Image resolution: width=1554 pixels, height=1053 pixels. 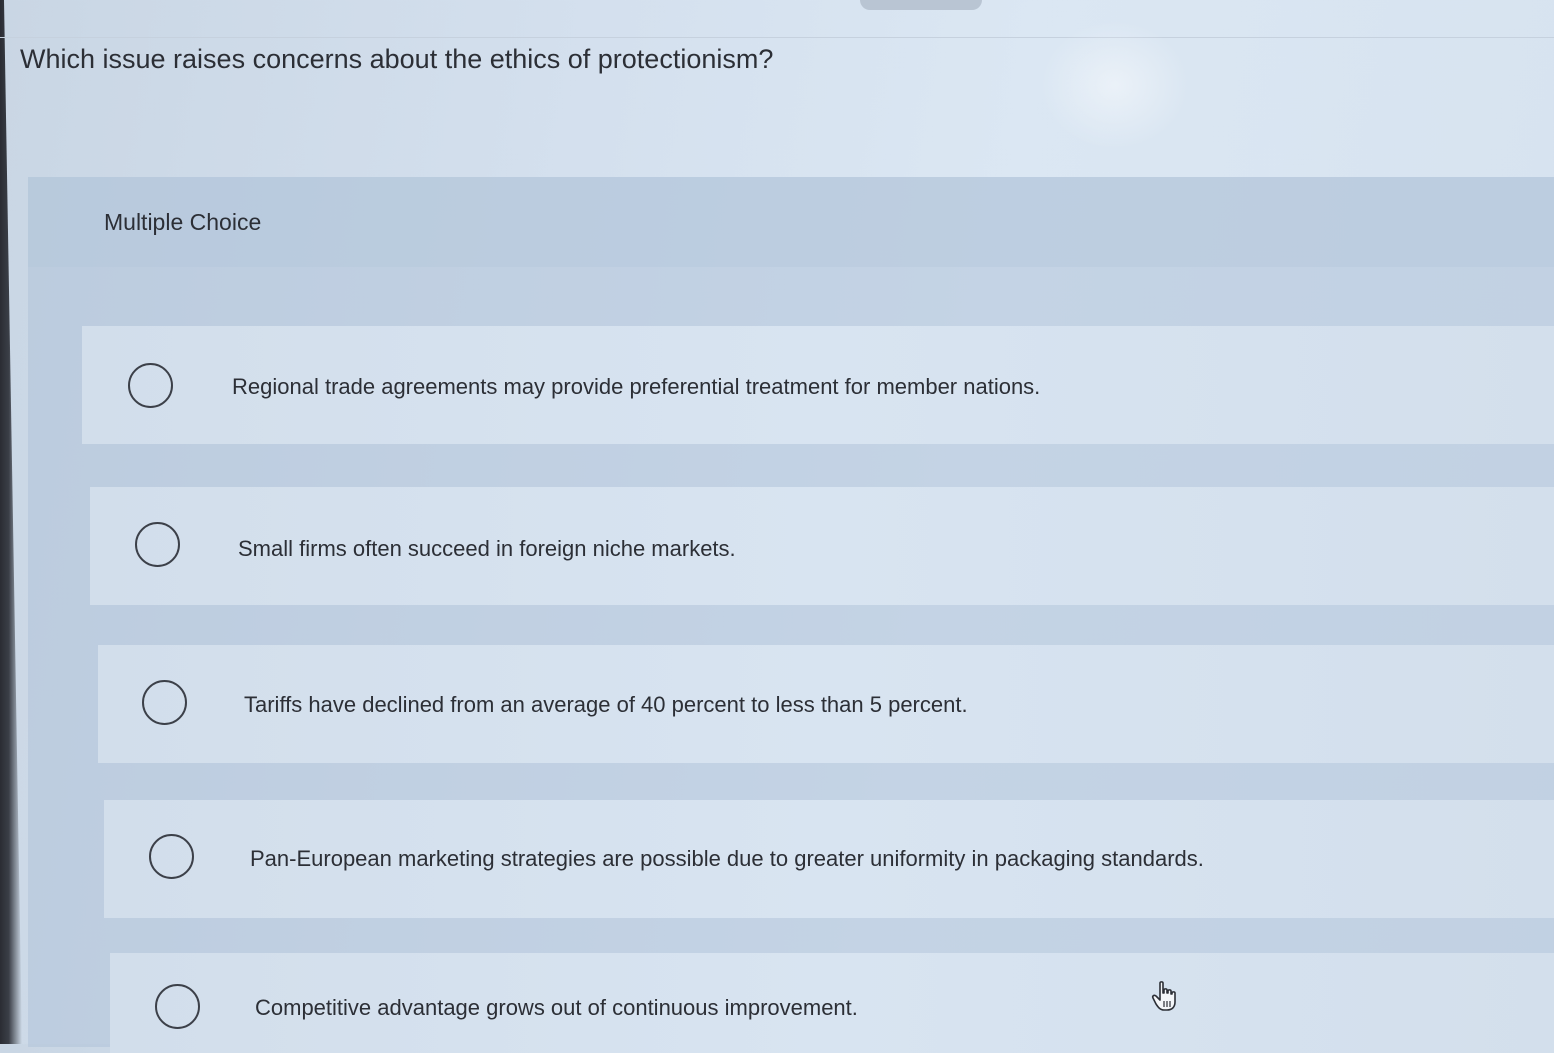 I want to click on header-divider, so click(x=777, y=37).